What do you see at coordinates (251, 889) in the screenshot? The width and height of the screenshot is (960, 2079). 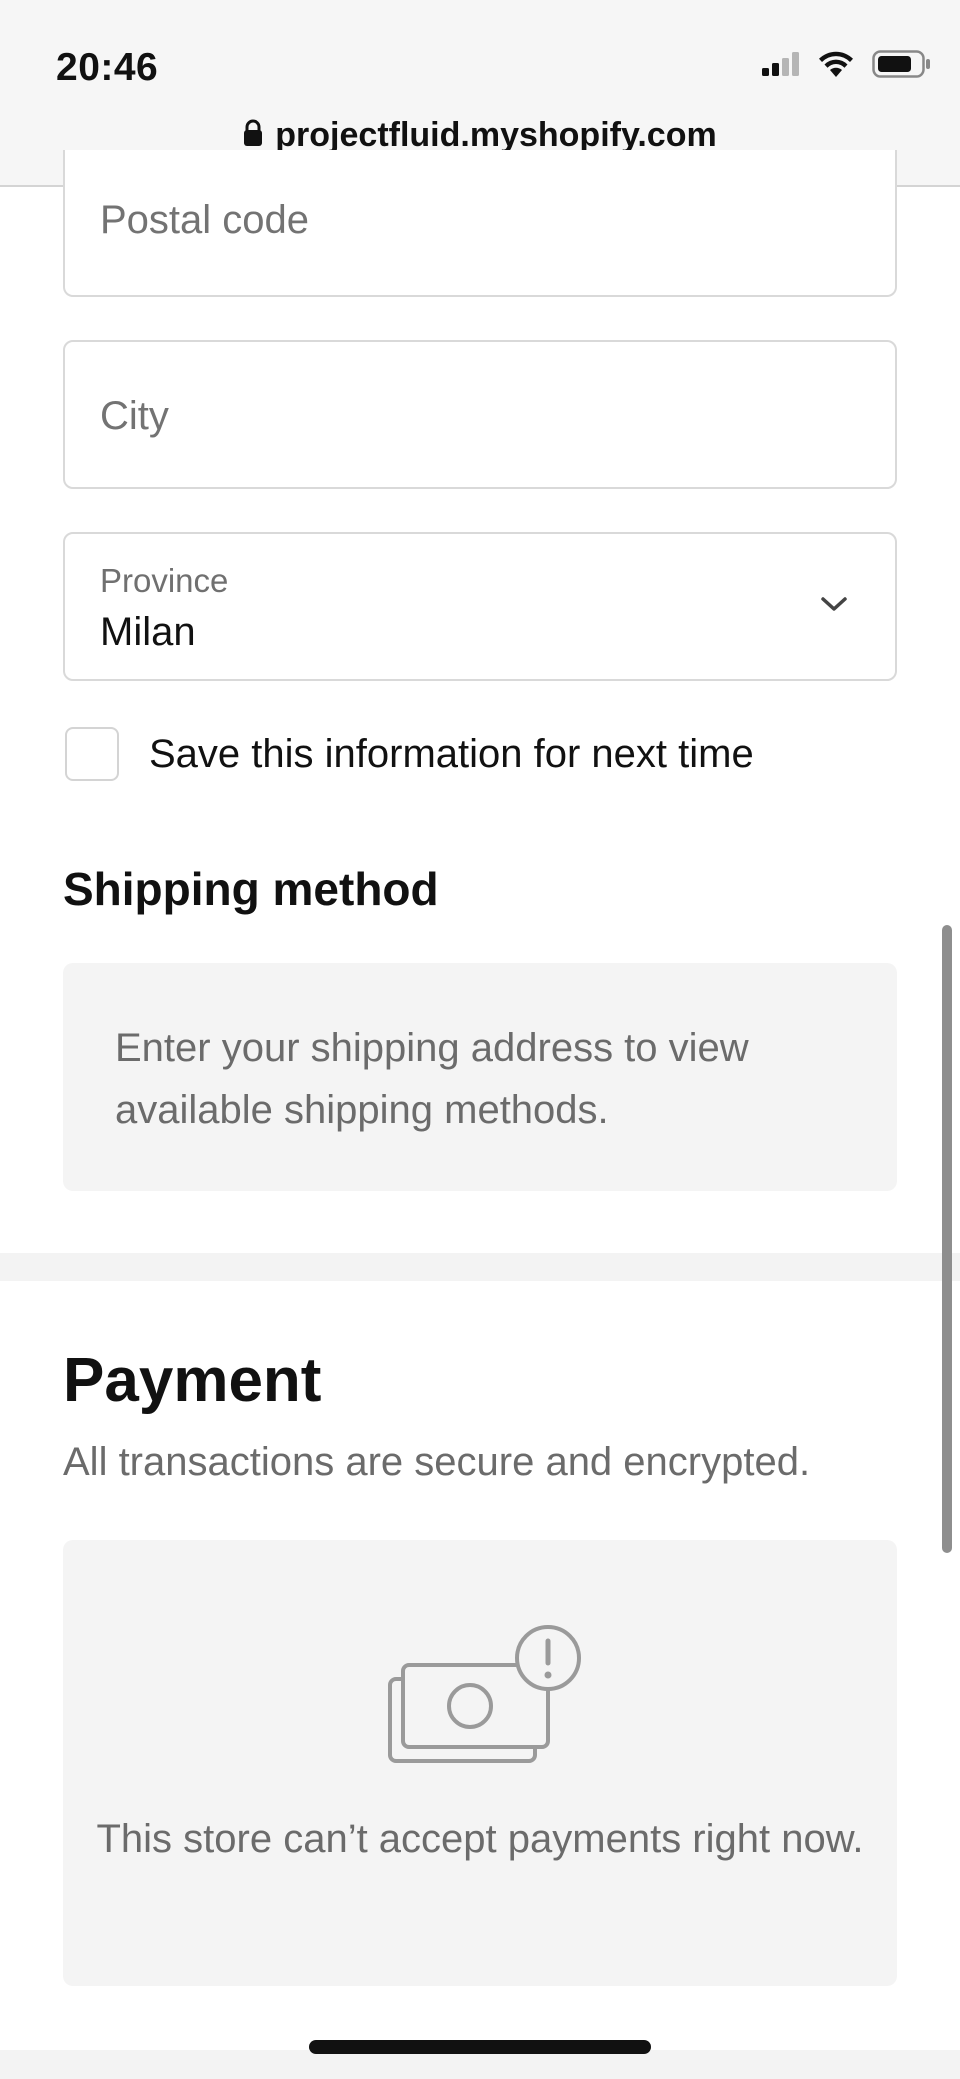 I see `shipping-method-heading: Shipping method` at bounding box center [251, 889].